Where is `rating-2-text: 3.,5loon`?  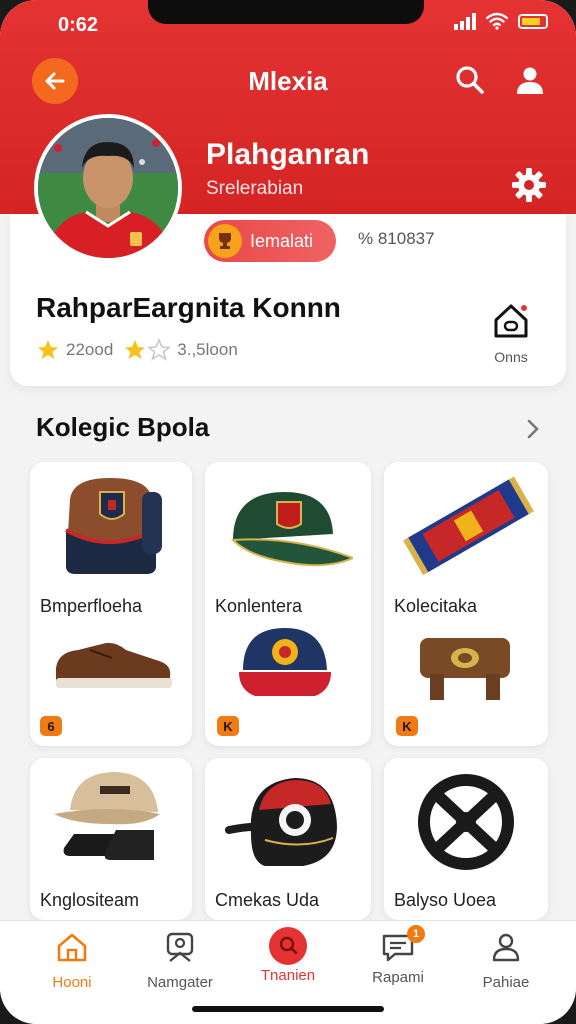
rating-2-text: 3.,5loon is located at coordinates (207, 349).